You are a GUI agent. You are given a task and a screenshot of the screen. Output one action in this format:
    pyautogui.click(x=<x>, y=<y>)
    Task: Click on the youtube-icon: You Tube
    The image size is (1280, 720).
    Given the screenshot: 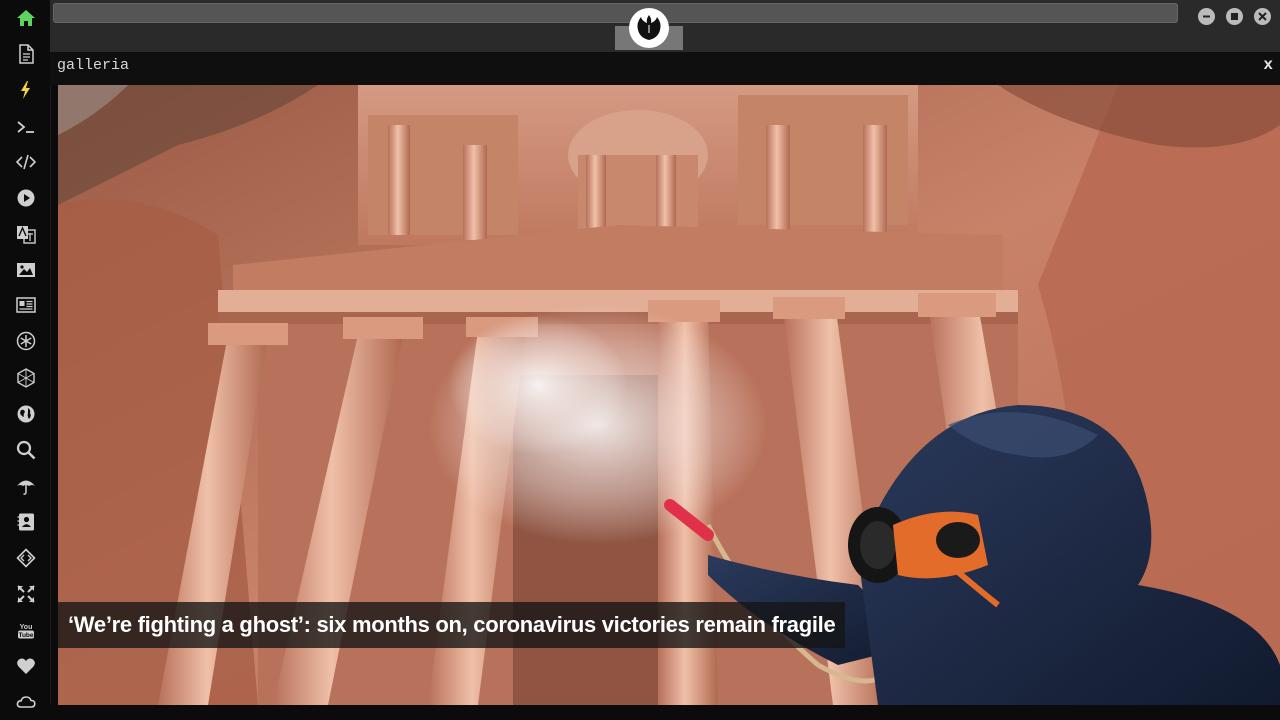 What is the action you would take?
    pyautogui.click(x=26, y=630)
    